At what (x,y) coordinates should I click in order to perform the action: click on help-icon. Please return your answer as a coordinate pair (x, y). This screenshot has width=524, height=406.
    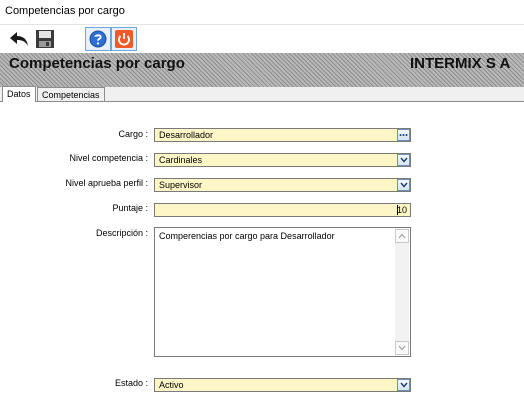
    Looking at the image, I should click on (98, 39).